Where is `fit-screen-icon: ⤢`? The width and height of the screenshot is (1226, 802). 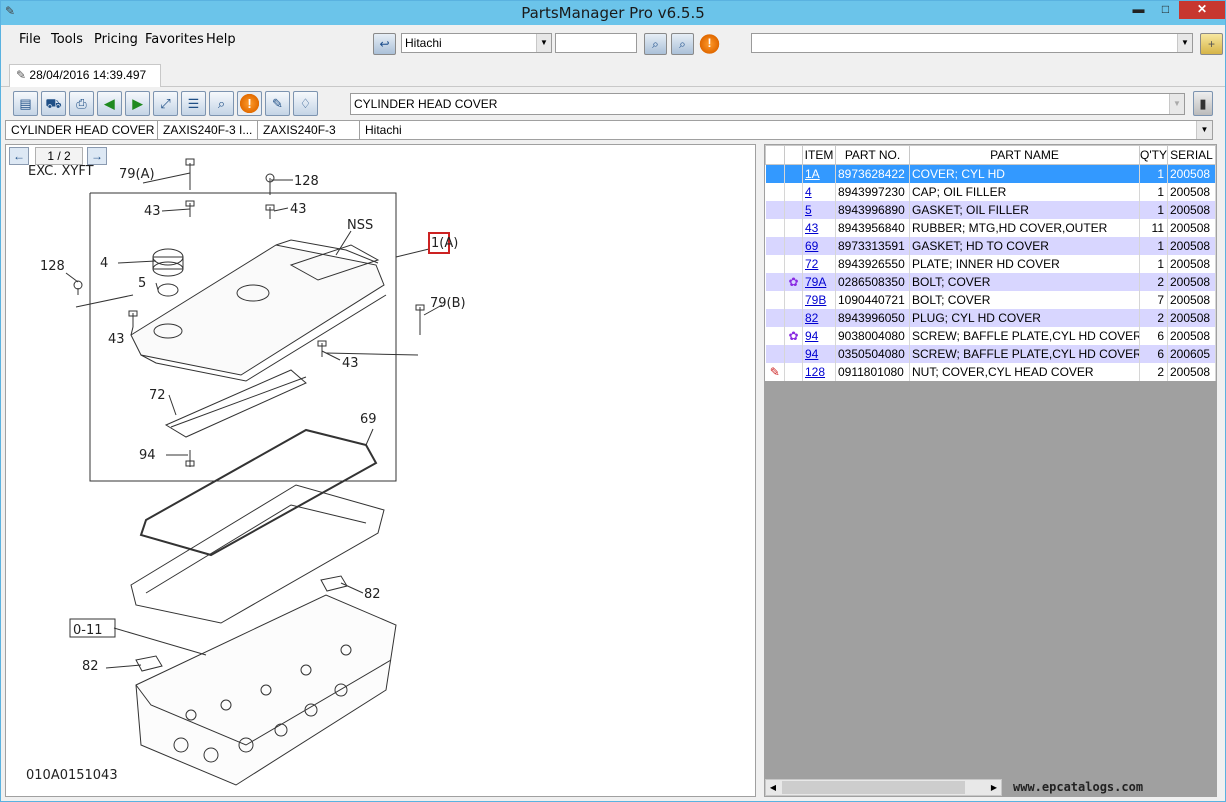
fit-screen-icon: ⤢ is located at coordinates (165, 103).